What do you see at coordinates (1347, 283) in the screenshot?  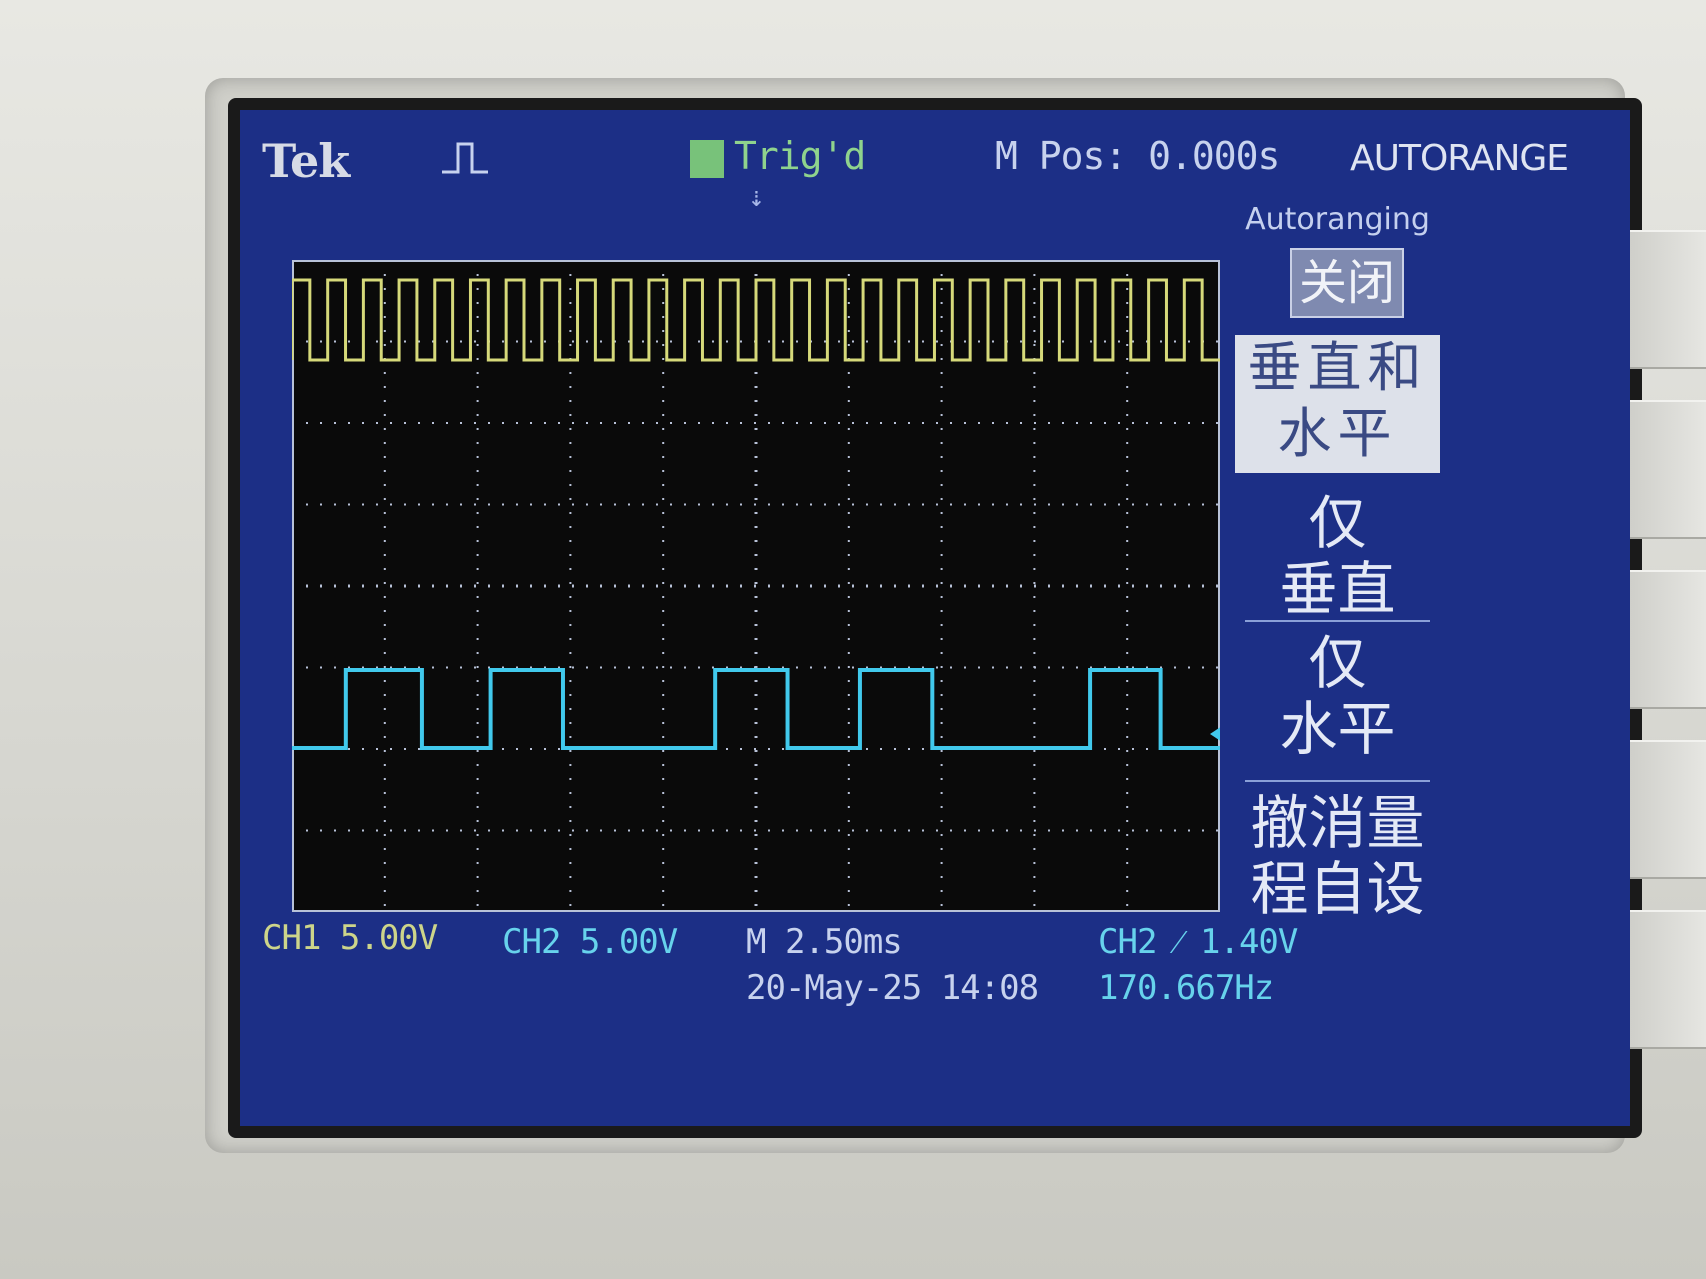 I see `menu-option-off: 关闭` at bounding box center [1347, 283].